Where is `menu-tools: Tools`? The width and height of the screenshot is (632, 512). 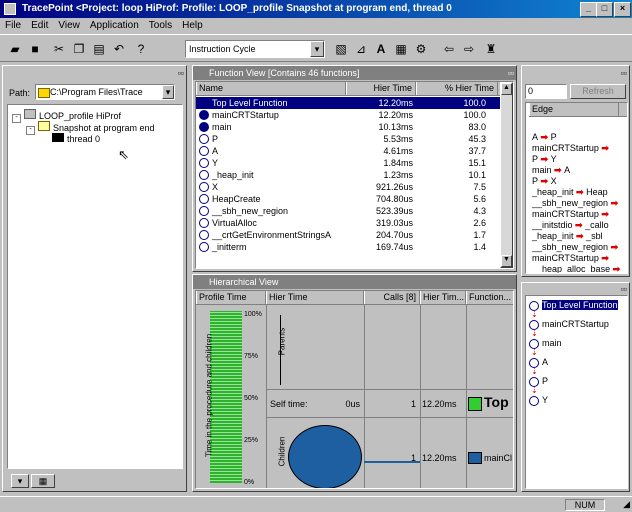
menu-tools: Tools is located at coordinates (160, 26).